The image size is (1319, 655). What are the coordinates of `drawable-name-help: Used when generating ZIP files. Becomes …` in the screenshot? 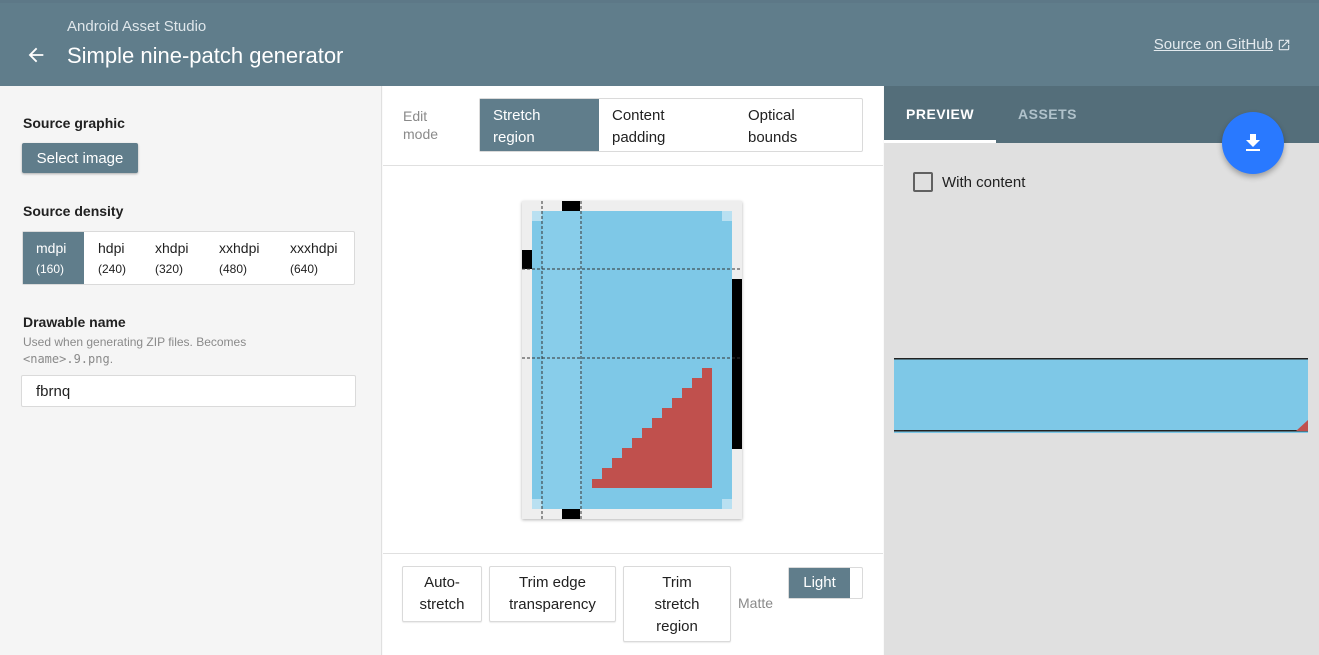 It's located at (134, 351).